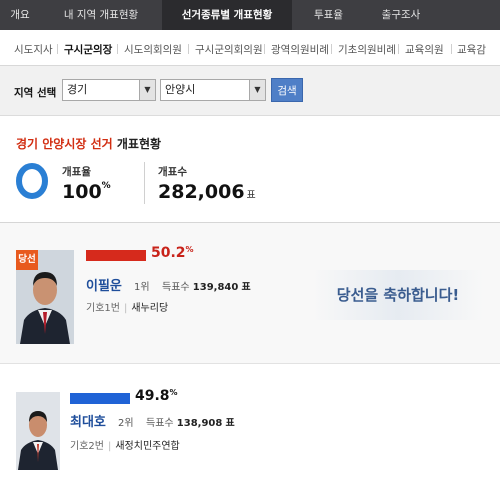 This screenshot has height=500, width=500. I want to click on vote-share-percent: 49.8%, so click(156, 396).